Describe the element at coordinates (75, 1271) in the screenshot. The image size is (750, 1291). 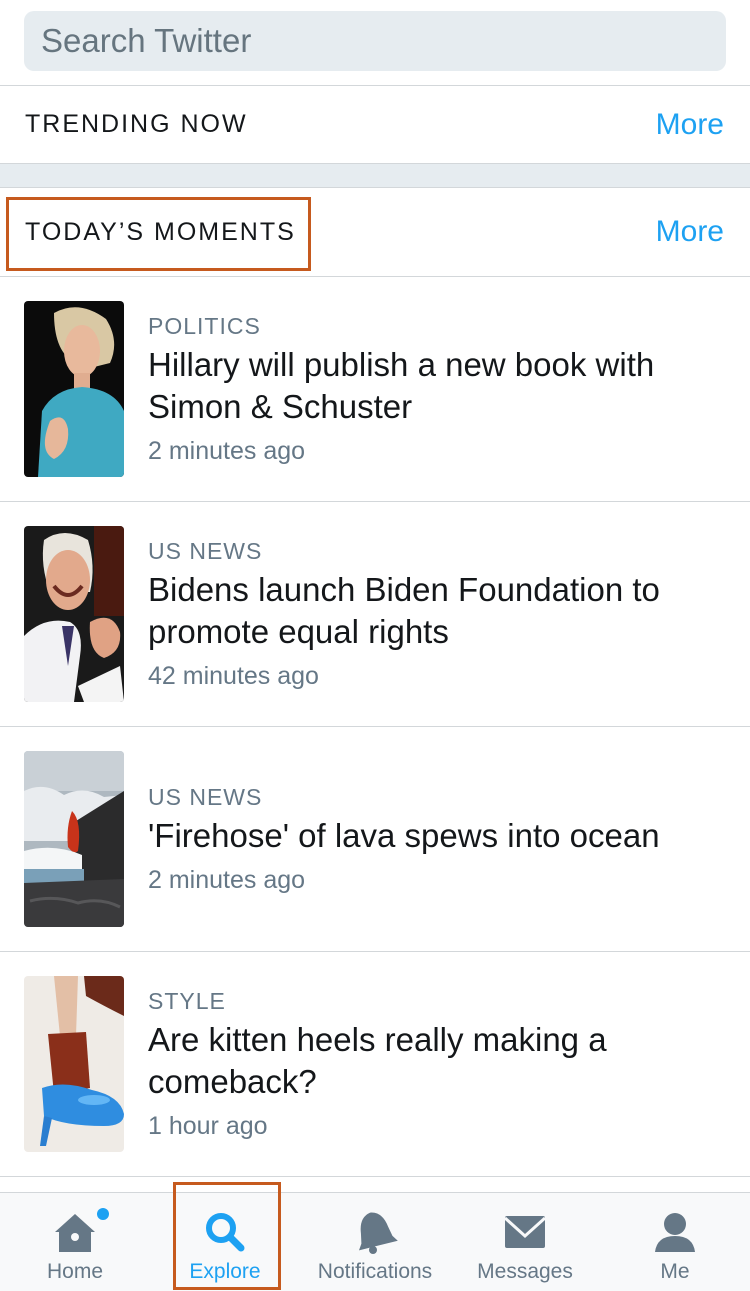
I see `tab-label: Home` at that location.